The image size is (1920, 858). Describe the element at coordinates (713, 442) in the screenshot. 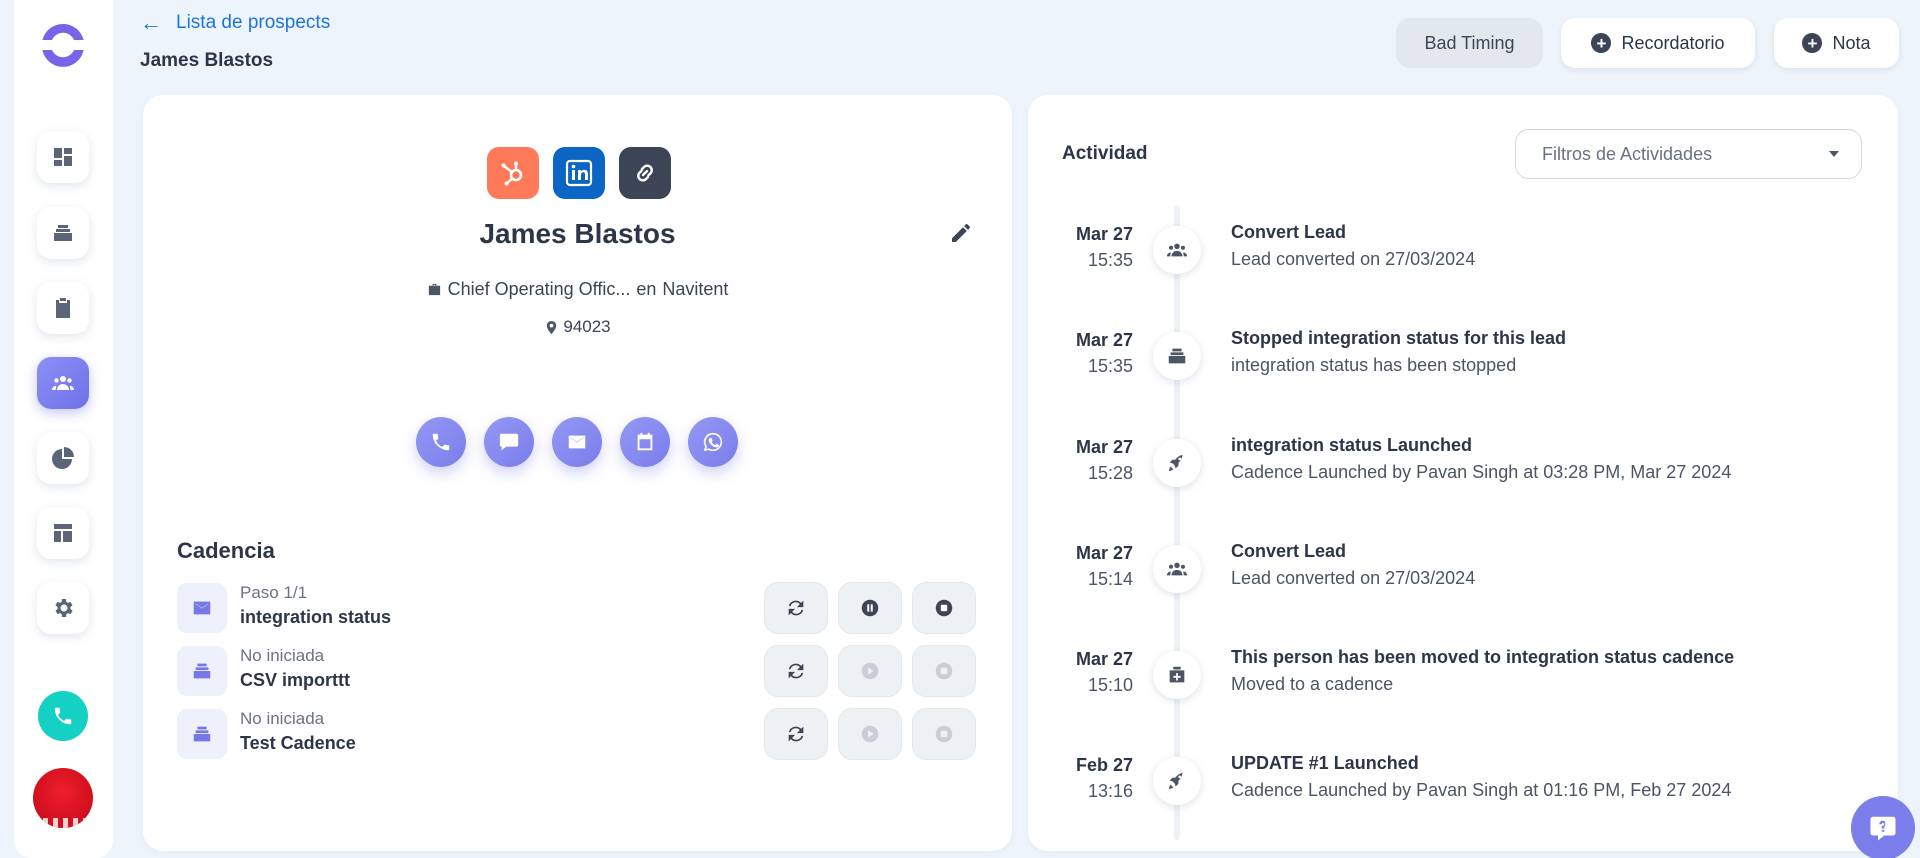

I see `whatsapp-icon` at that location.